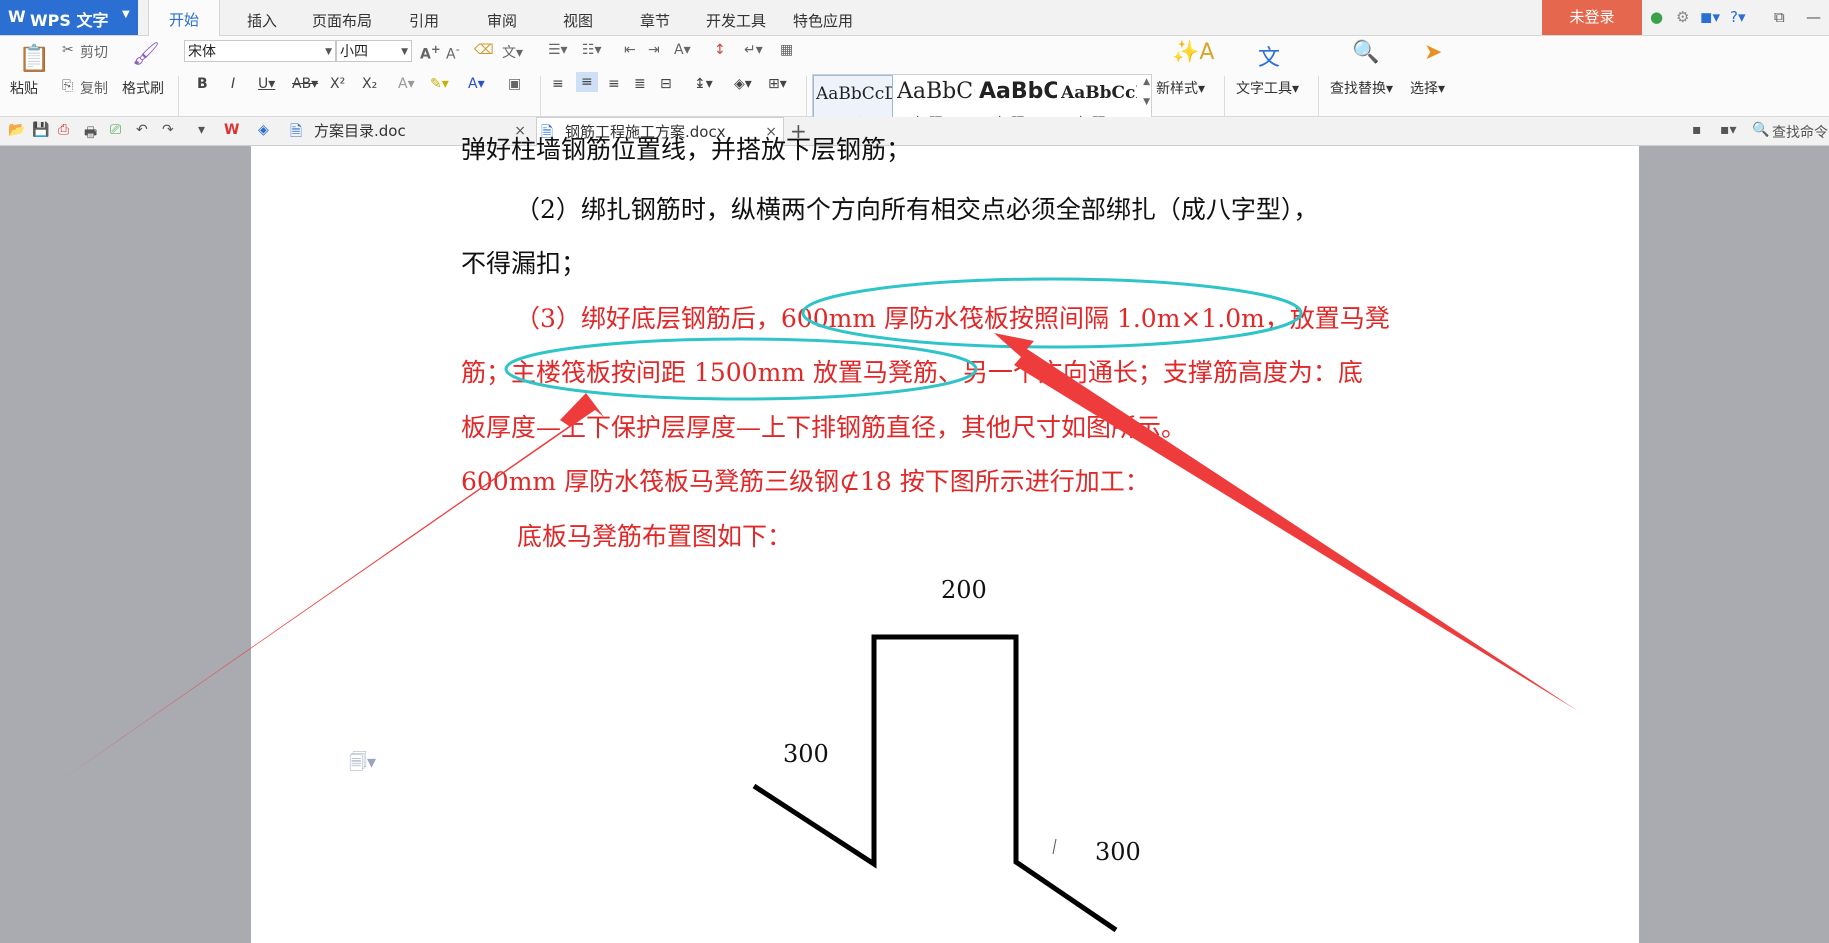 This screenshot has height=943, width=1829. I want to click on align-left-icon: ≡, so click(558, 84).